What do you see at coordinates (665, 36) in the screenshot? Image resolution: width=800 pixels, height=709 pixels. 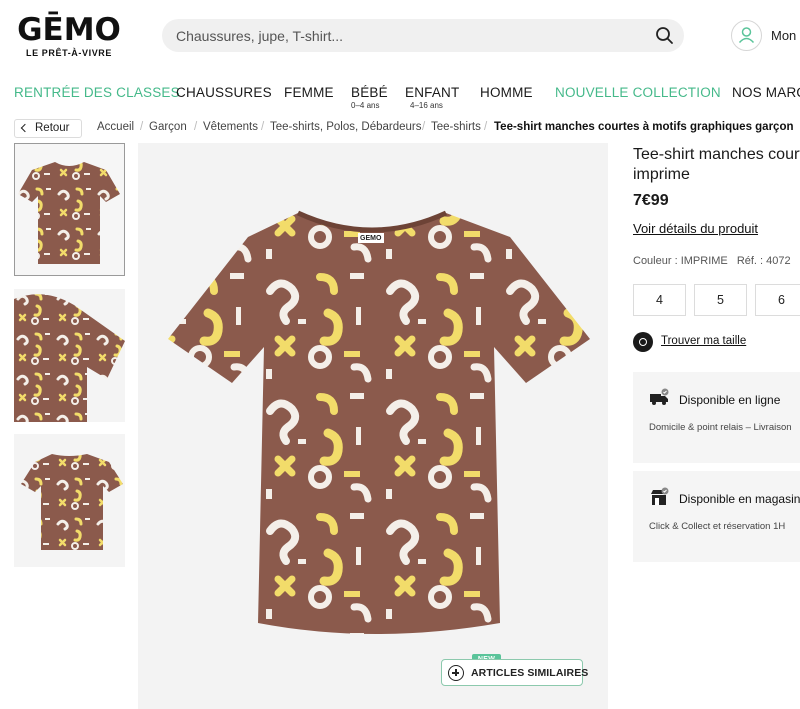 I see `search-icon` at bounding box center [665, 36].